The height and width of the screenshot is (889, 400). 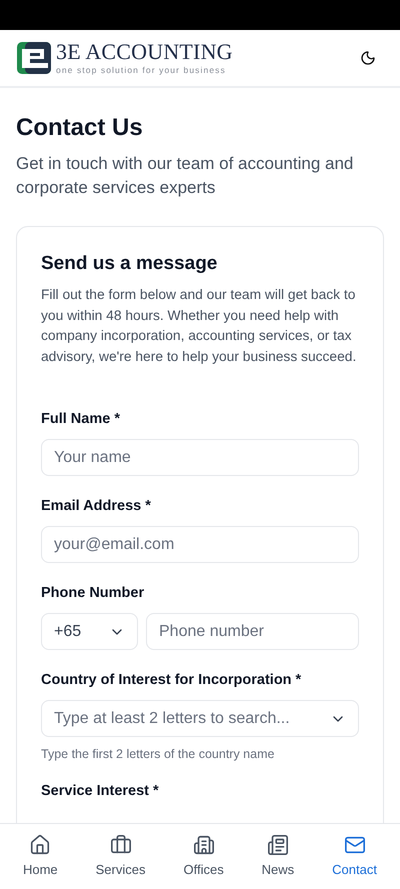 I want to click on field-label: Full Name *, so click(x=81, y=419).